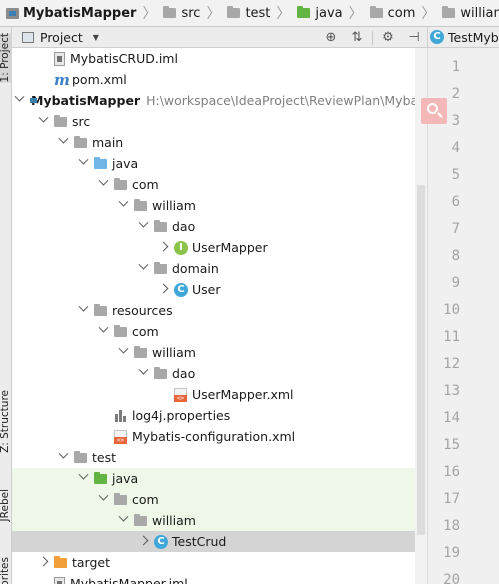 The height and width of the screenshot is (584, 499). What do you see at coordinates (6, 58) in the screenshot?
I see `tool-window-project-tab: 1: Project` at bounding box center [6, 58].